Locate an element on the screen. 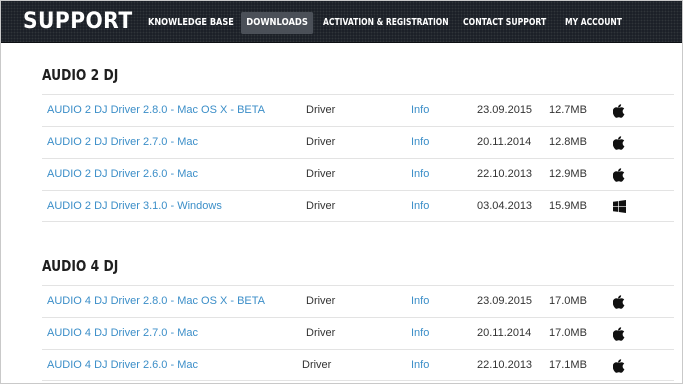 This screenshot has width=683, height=384. nav-activation-registration: ACTIVATION & REGISTRATION is located at coordinates (386, 23).